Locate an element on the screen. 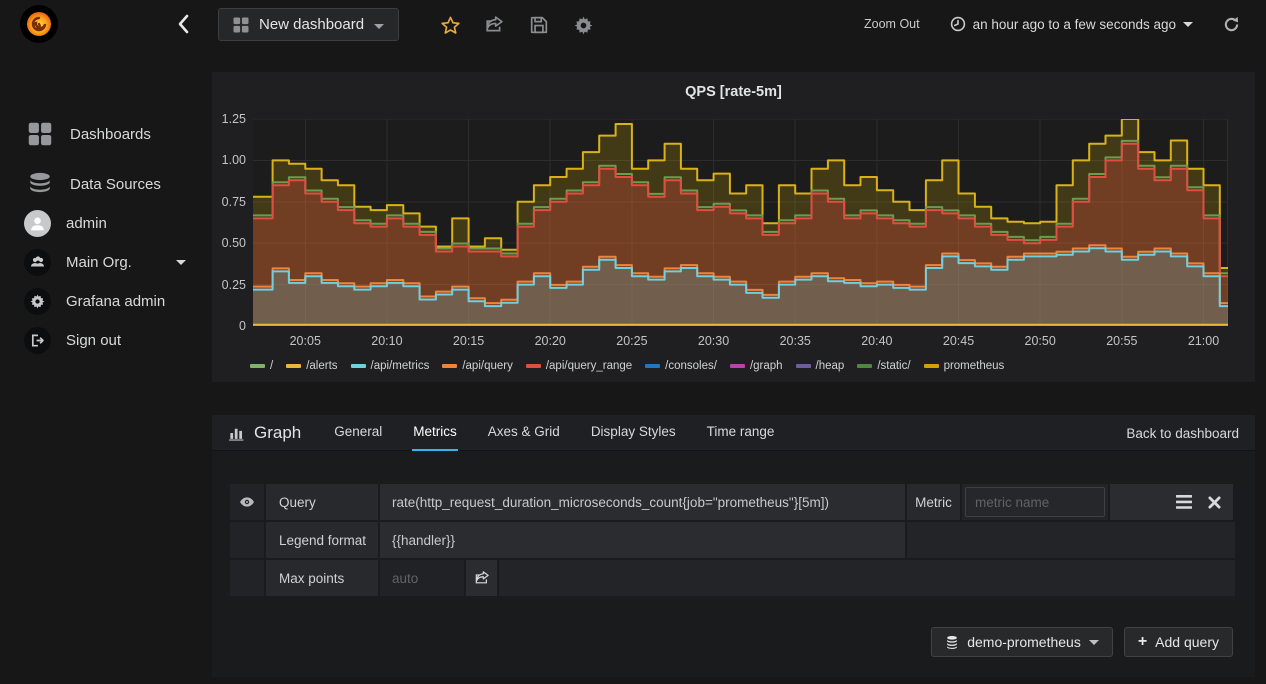  legend-item: /consoles/ is located at coordinates (681, 366).